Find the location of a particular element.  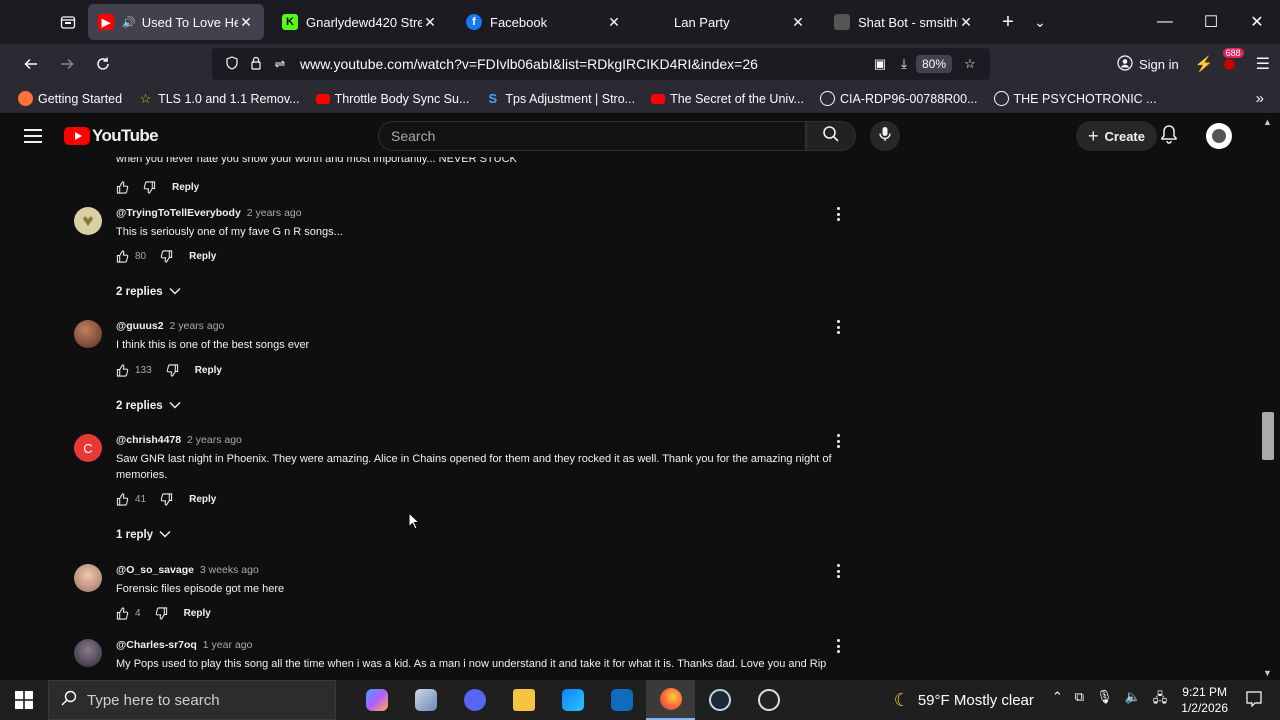

file-explorer-icon is located at coordinates (523, 700).